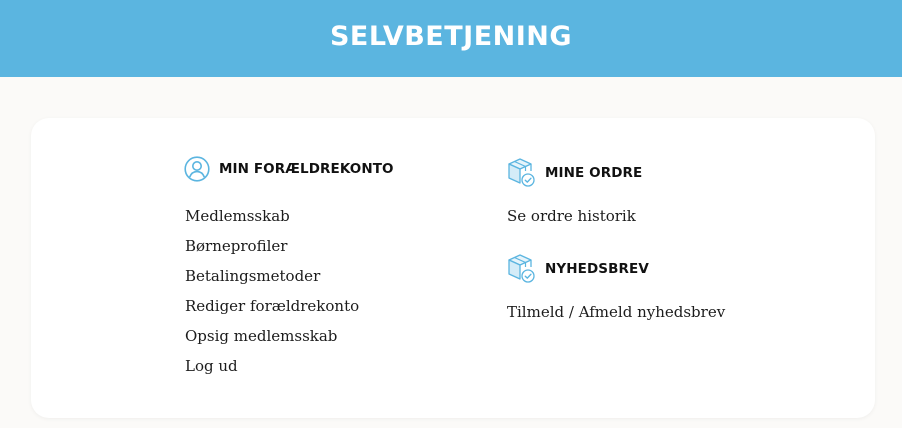 This screenshot has height=428, width=902. I want to click on link-order-history: Se ordre historik, so click(571, 216).